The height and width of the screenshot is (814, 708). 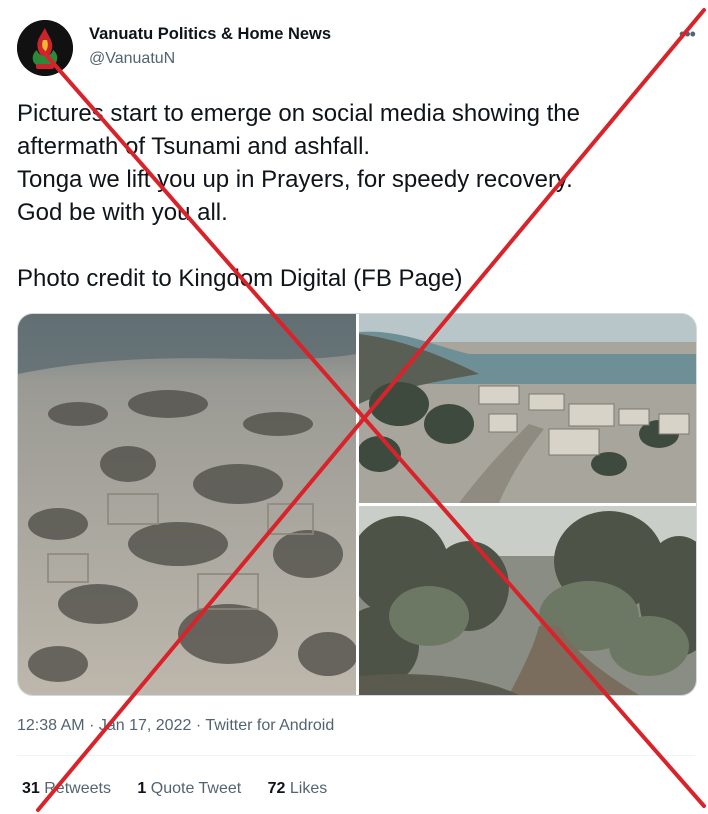 I want to click on retweets-stat: 31 Retweets, so click(x=66, y=789).